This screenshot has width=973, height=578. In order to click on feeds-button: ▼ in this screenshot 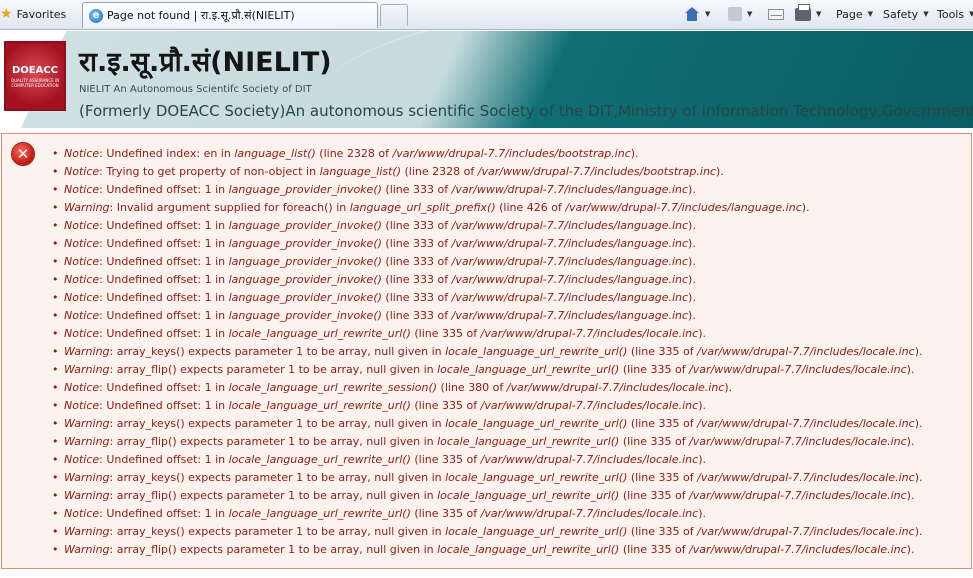, I will do `click(740, 14)`.